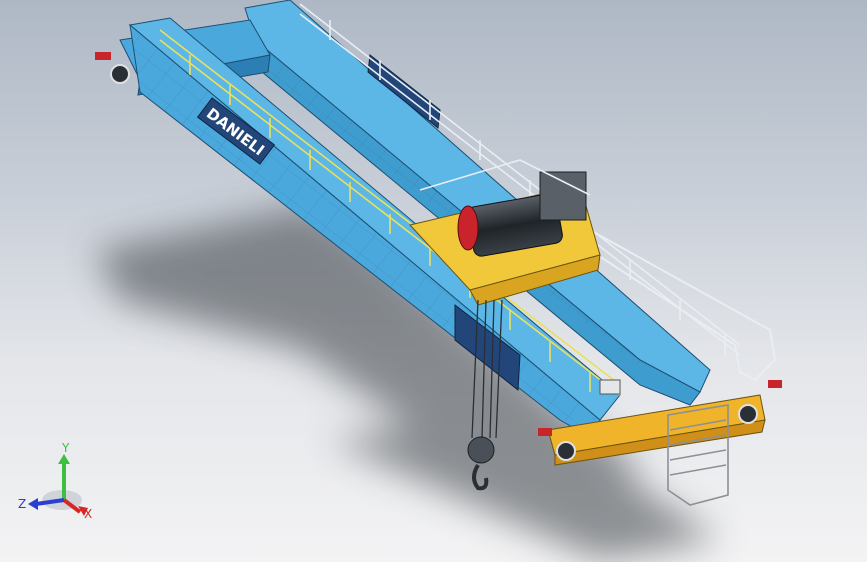 The height and width of the screenshot is (562, 867). Describe the element at coordinates (55, 481) in the screenshot. I see `coordinate-triad: Y X Z` at that location.